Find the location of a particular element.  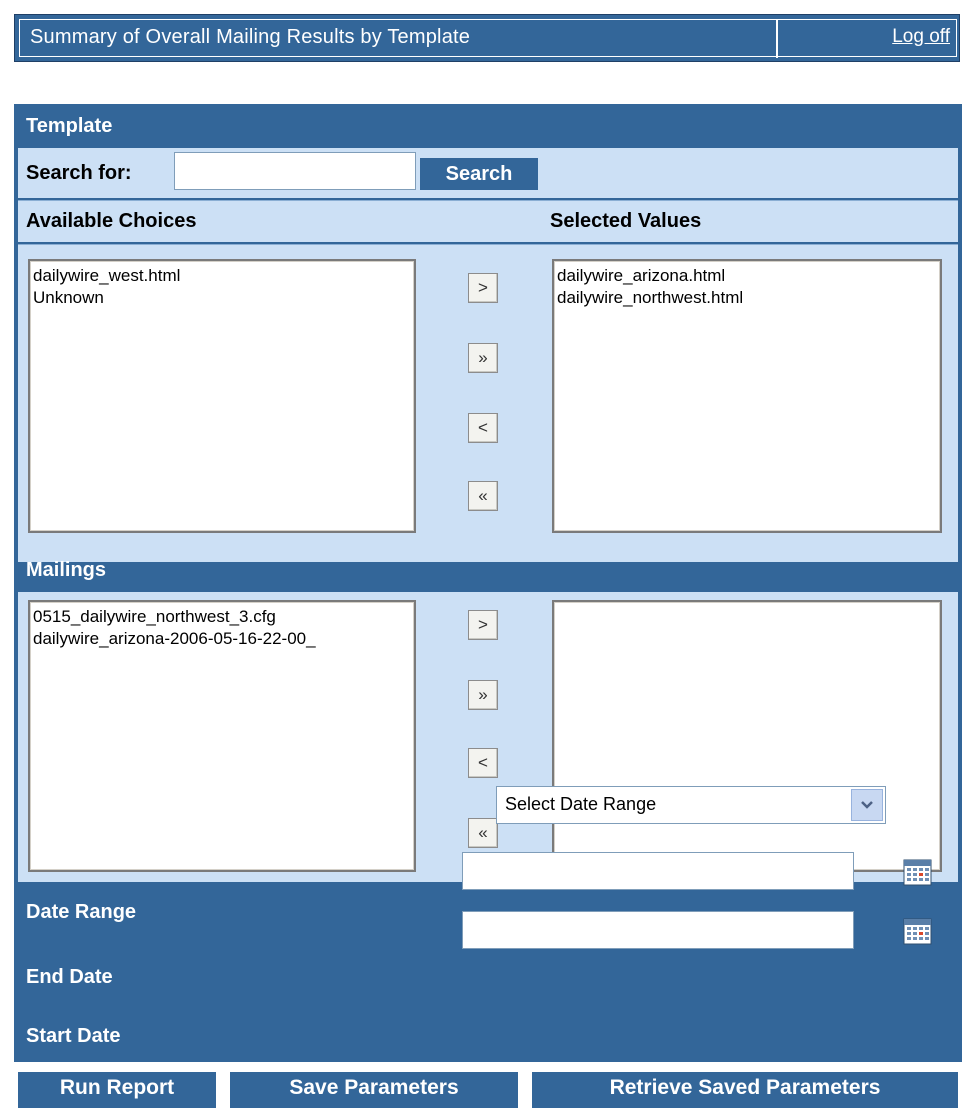

template-section-header: Template is located at coordinates (69, 126).